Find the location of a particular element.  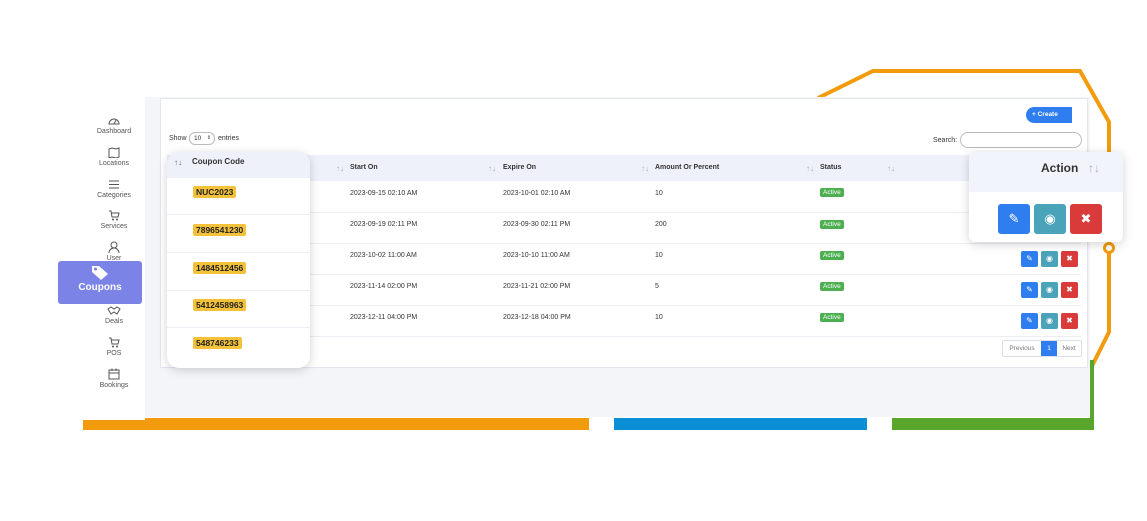

sidebar-item-bookings: Bookings is located at coordinates (114, 378).